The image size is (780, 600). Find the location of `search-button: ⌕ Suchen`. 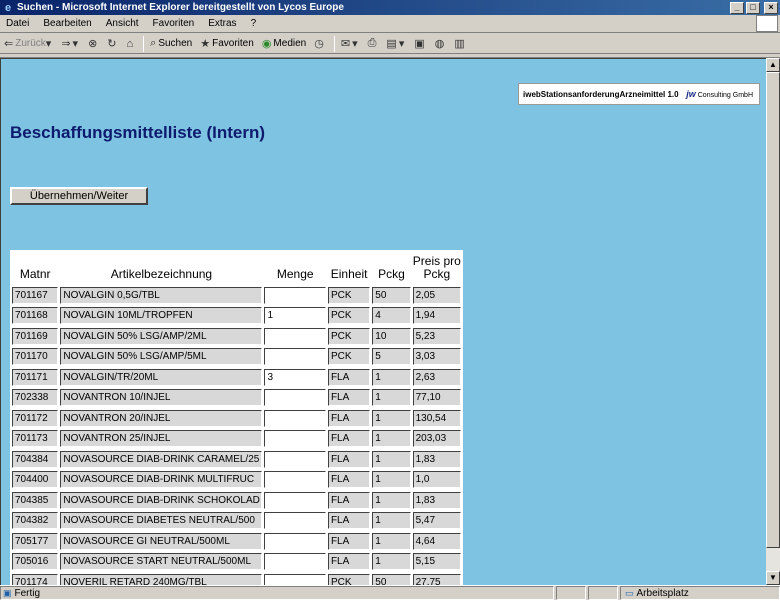

search-button: ⌕ Suchen is located at coordinates (171, 43).